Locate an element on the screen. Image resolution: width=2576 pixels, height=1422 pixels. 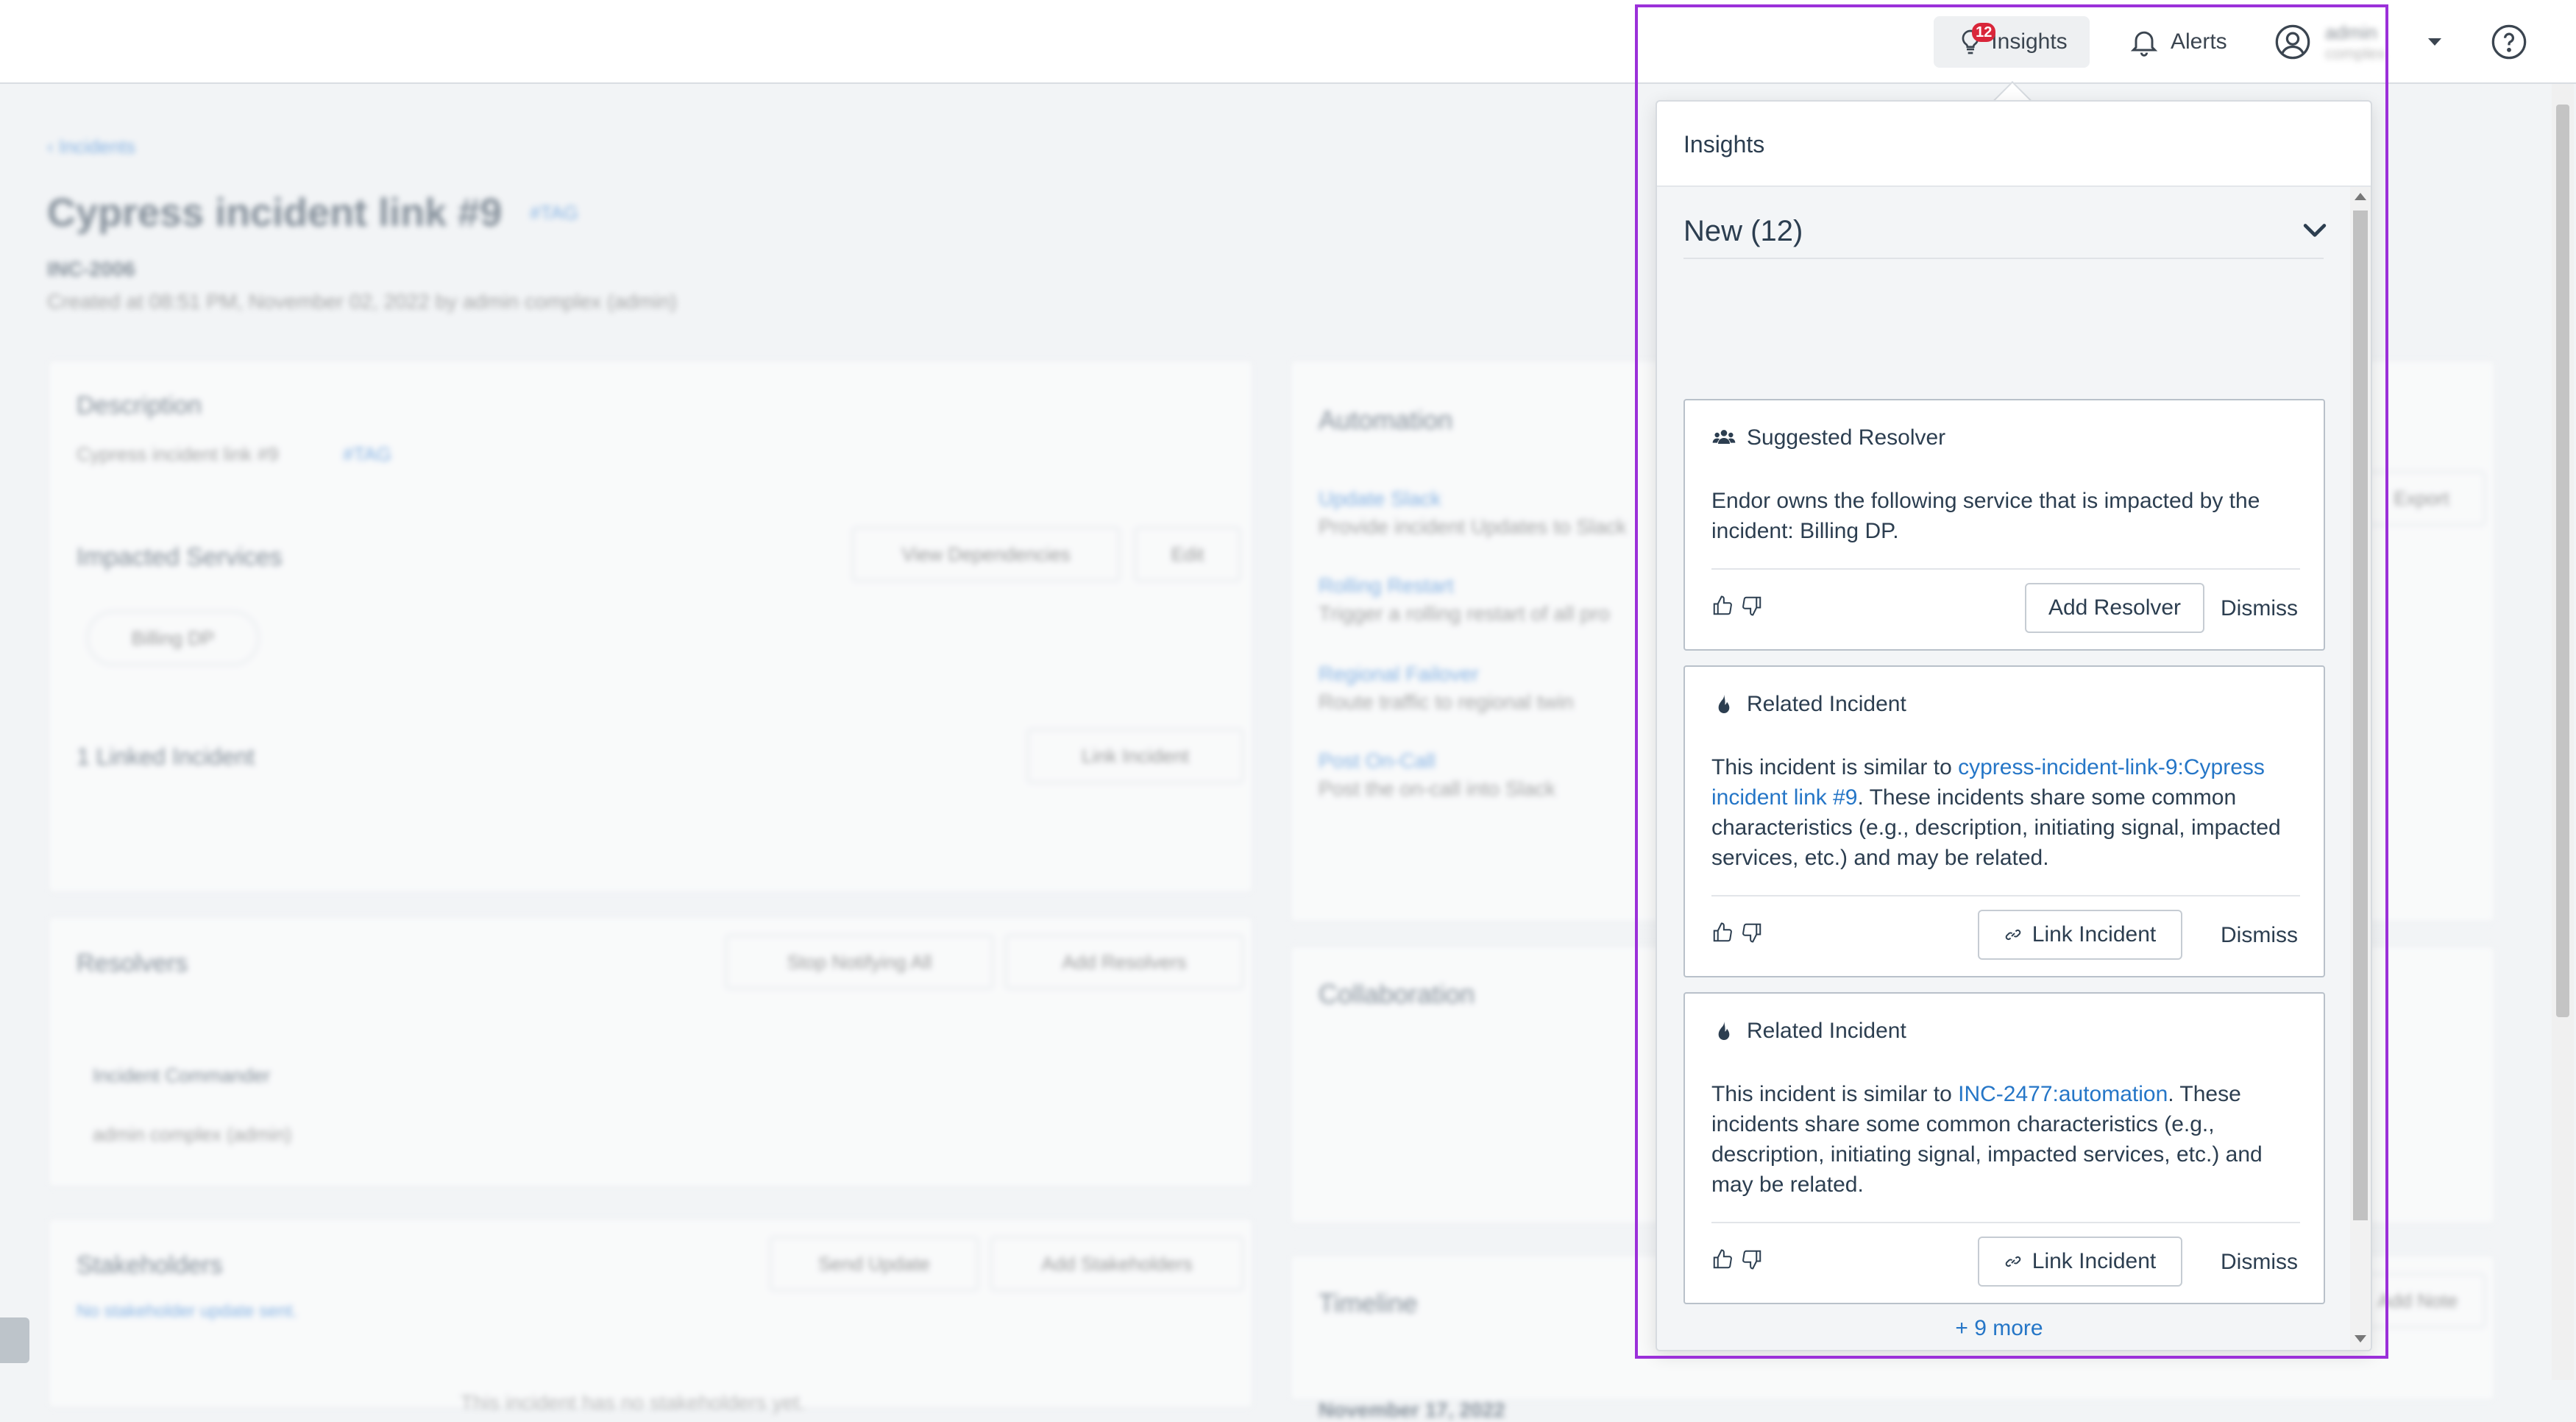
send-update-button: Send Update is located at coordinates (874, 1264).